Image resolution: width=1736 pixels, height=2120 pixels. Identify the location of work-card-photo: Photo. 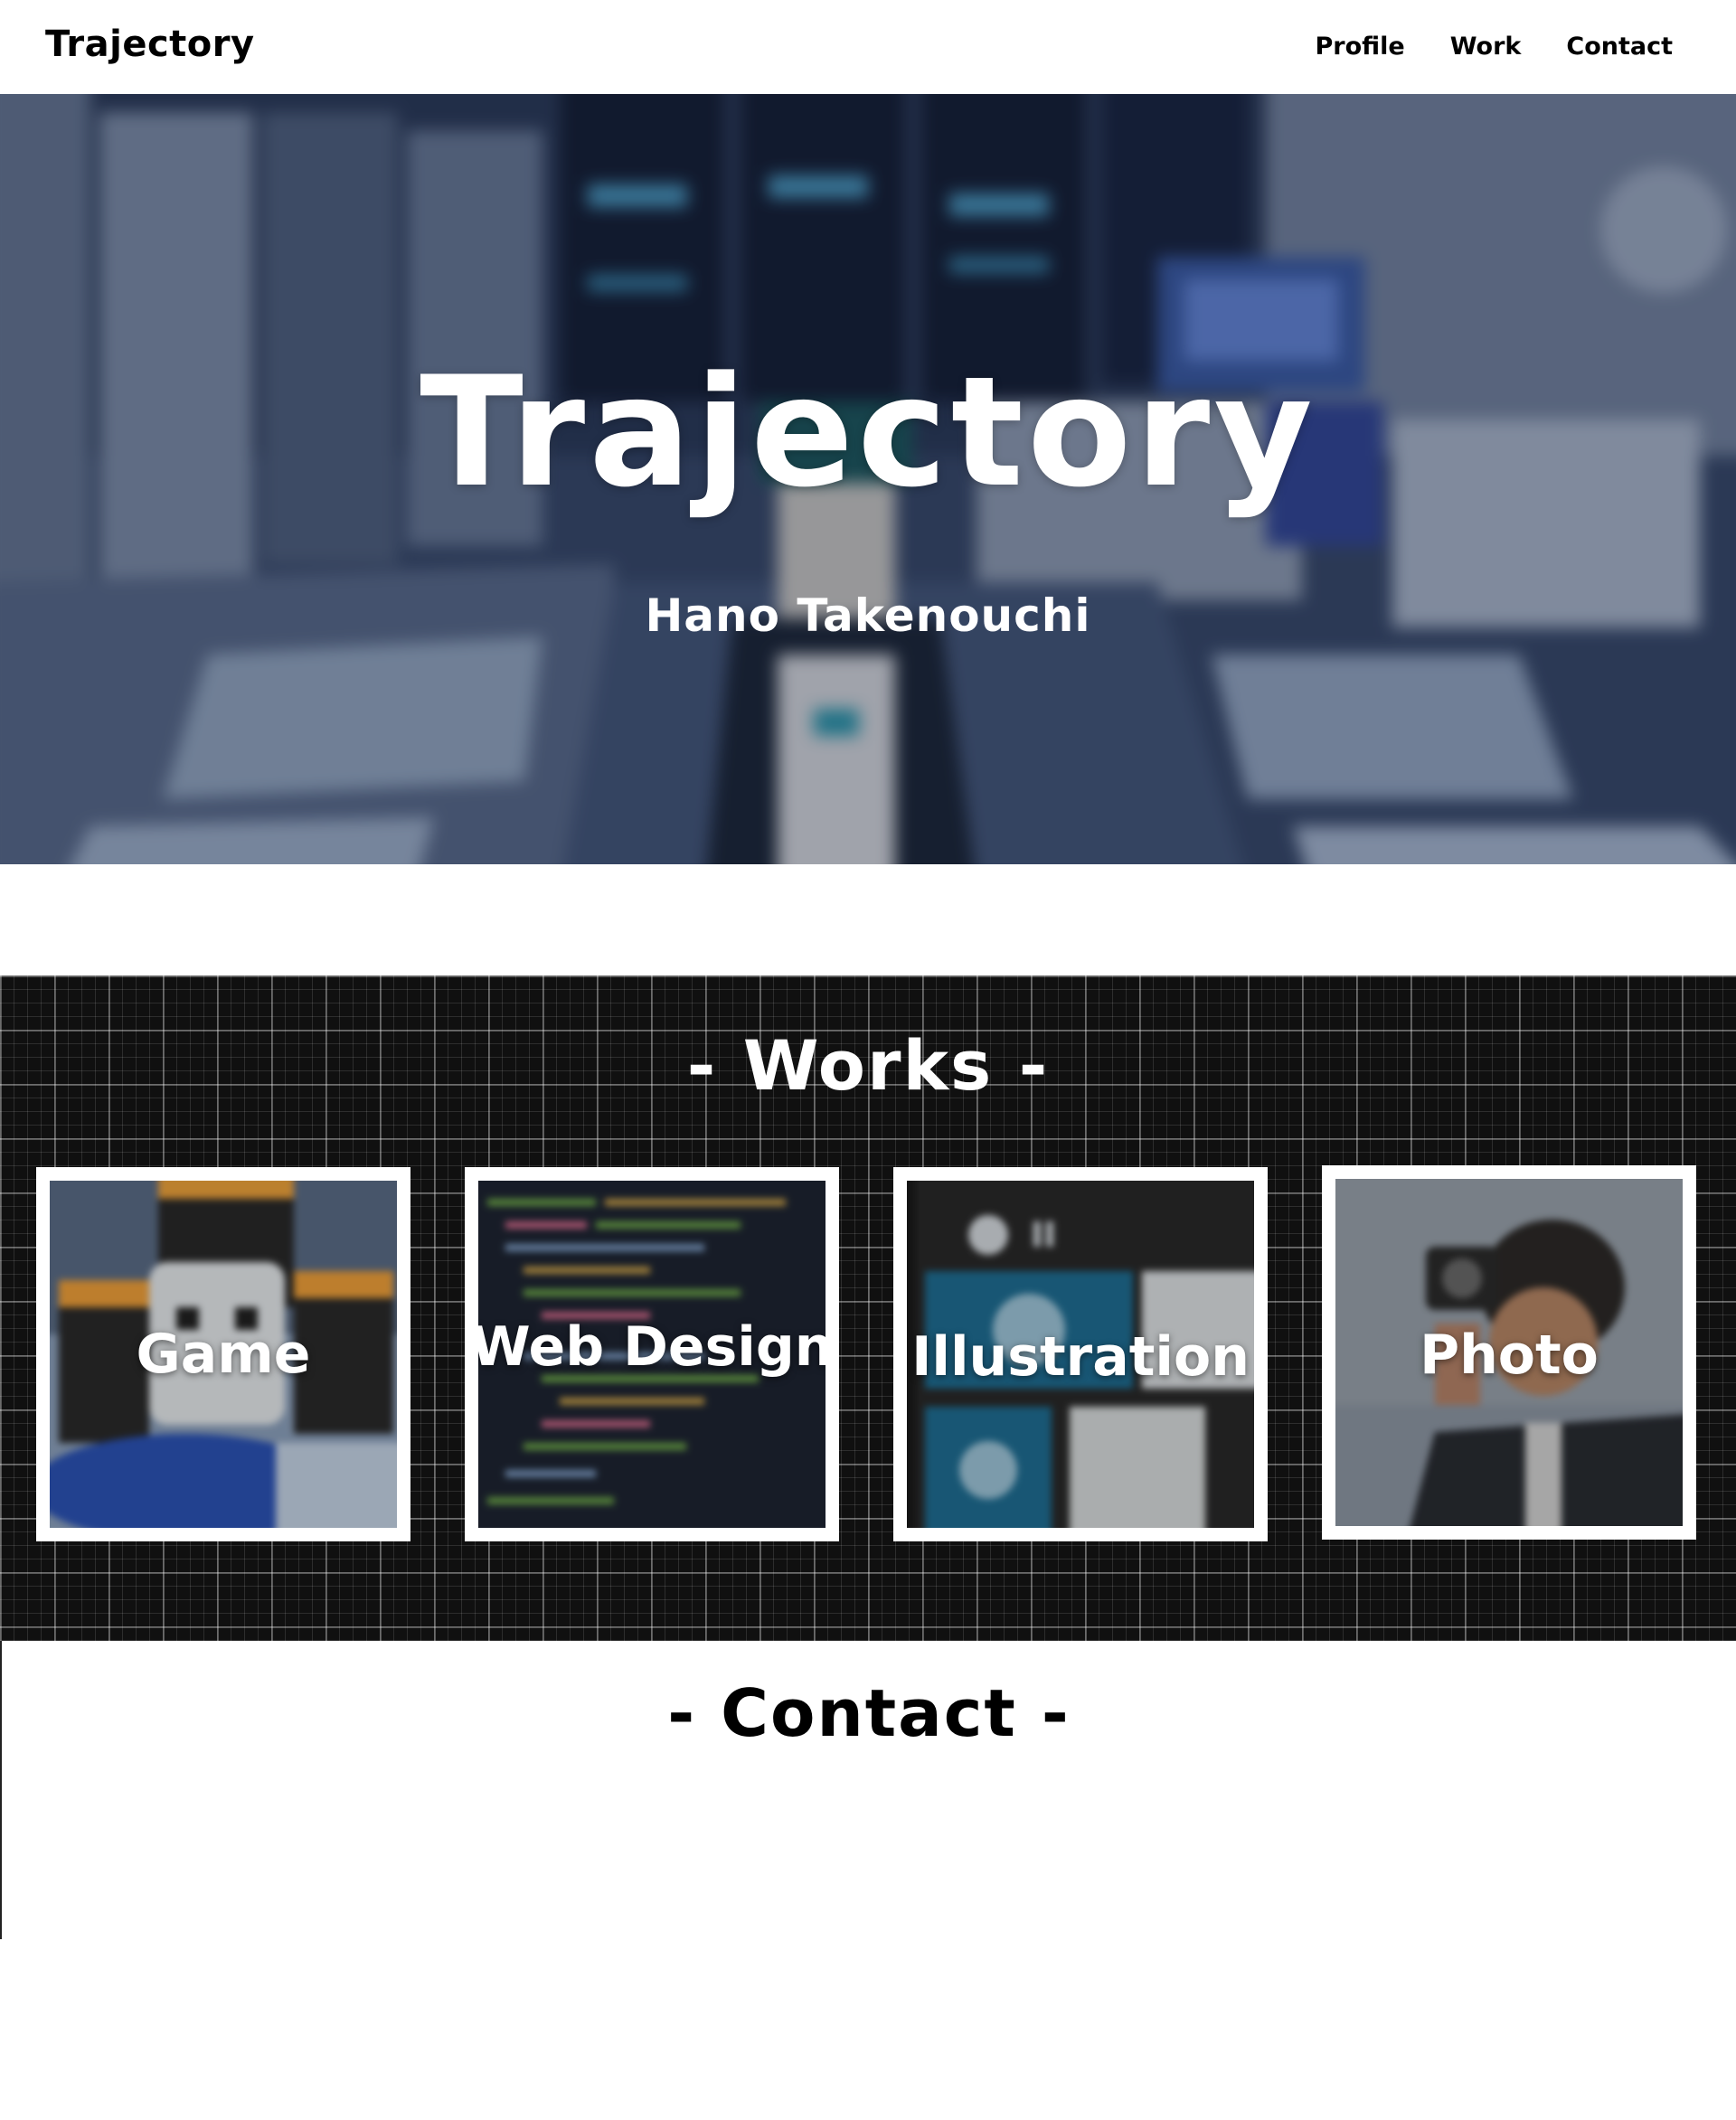
(1509, 1353).